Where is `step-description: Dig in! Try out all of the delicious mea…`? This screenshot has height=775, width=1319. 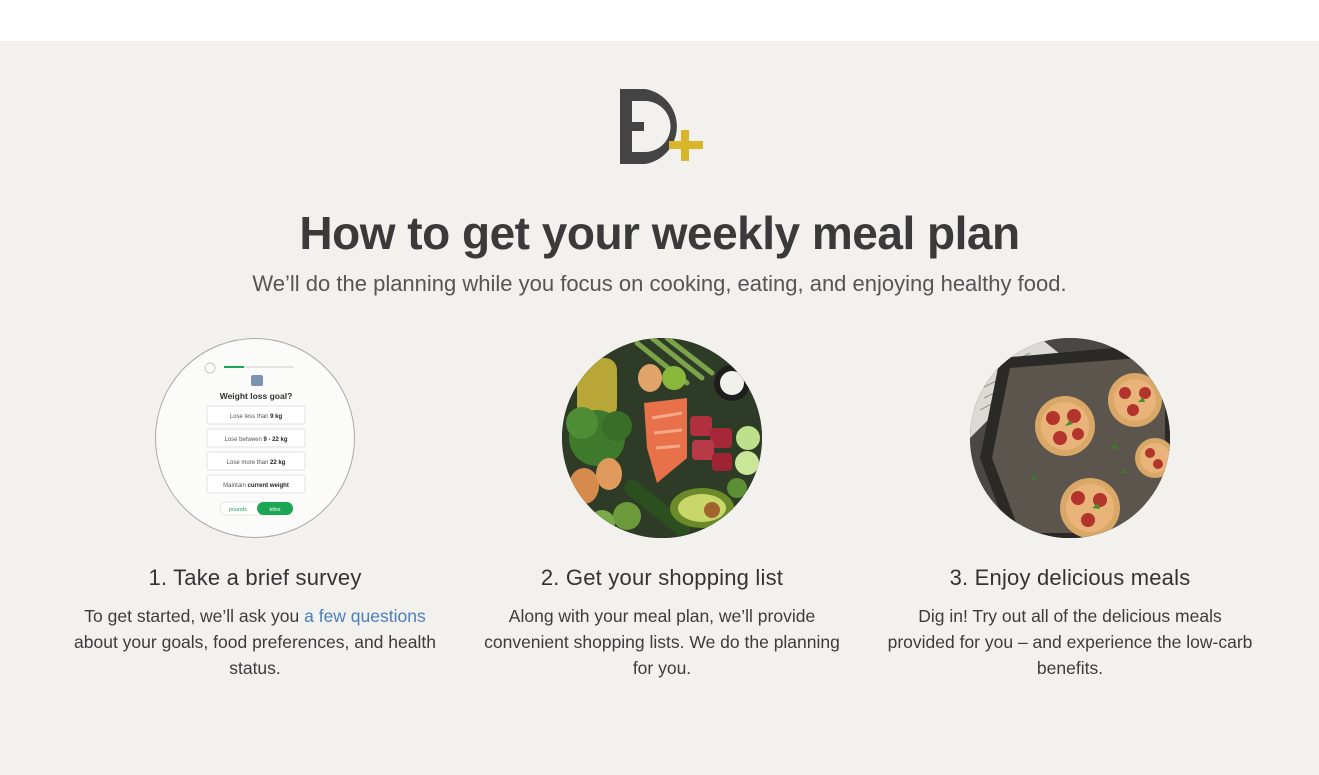 step-description: Dig in! Try out all of the delicious mea… is located at coordinates (1070, 642).